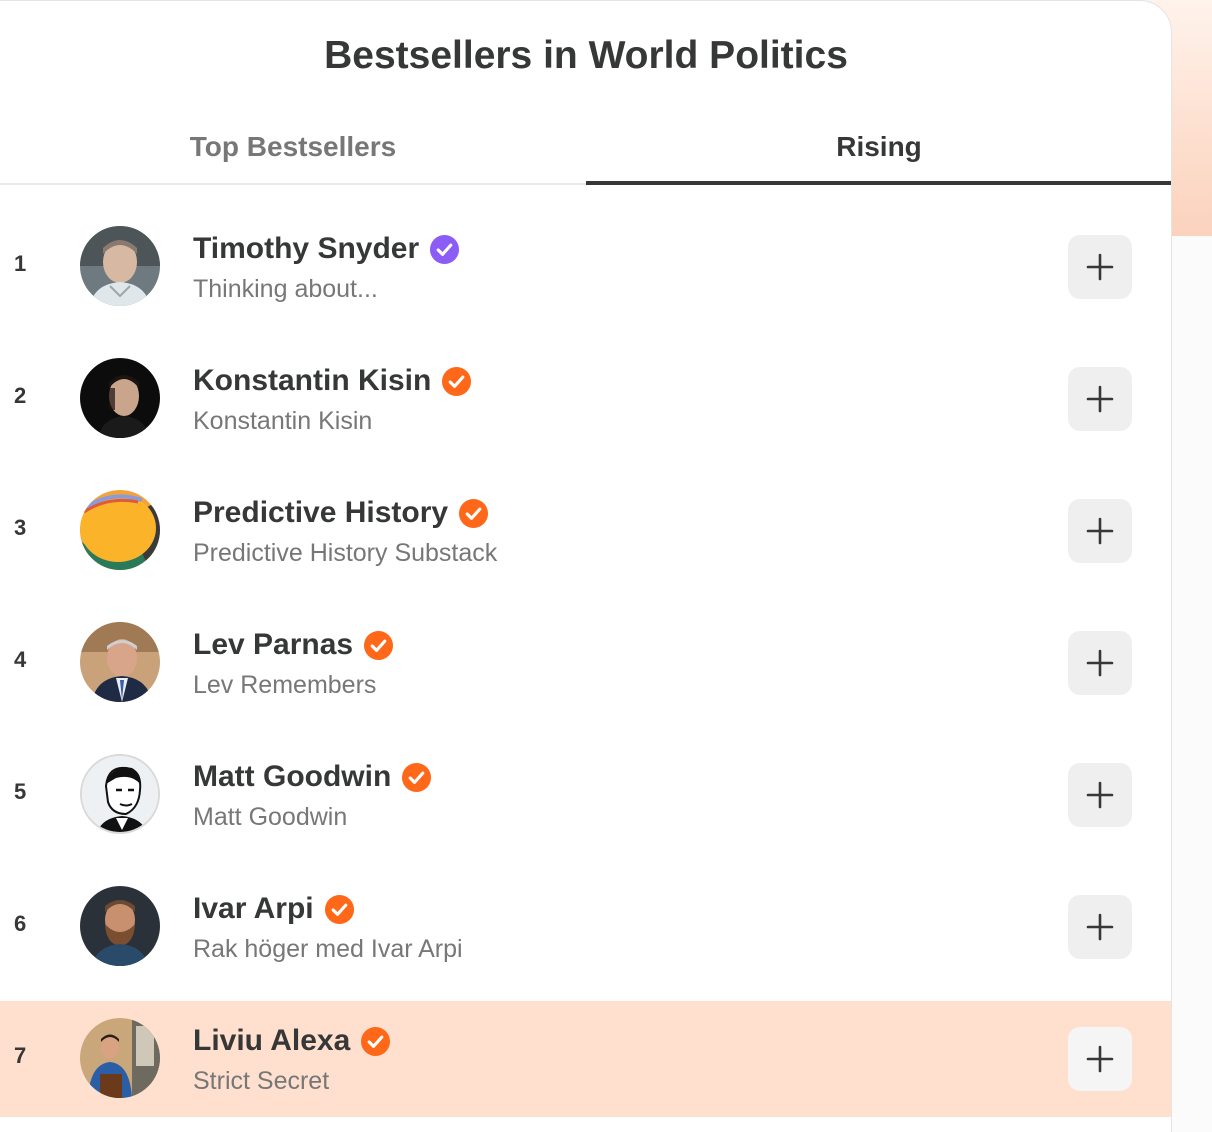 The width and height of the screenshot is (1212, 1132). What do you see at coordinates (270, 817) in the screenshot?
I see `publication-name: Matt Goodwin` at bounding box center [270, 817].